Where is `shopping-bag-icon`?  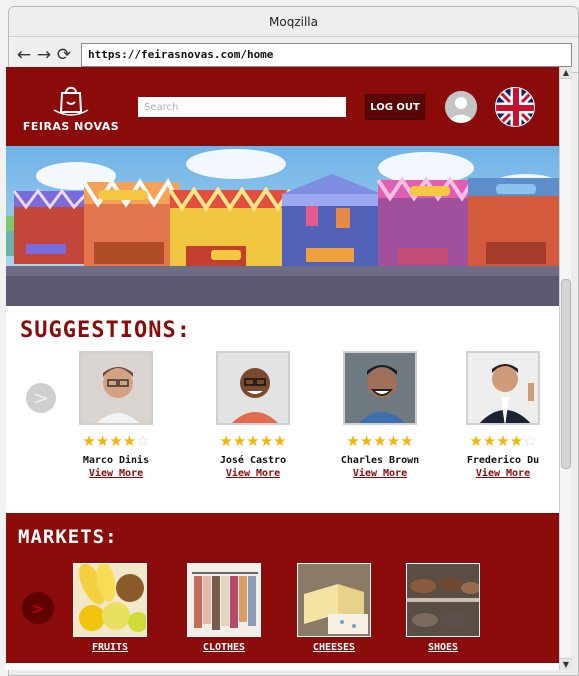 shopping-bag-icon is located at coordinates (71, 101).